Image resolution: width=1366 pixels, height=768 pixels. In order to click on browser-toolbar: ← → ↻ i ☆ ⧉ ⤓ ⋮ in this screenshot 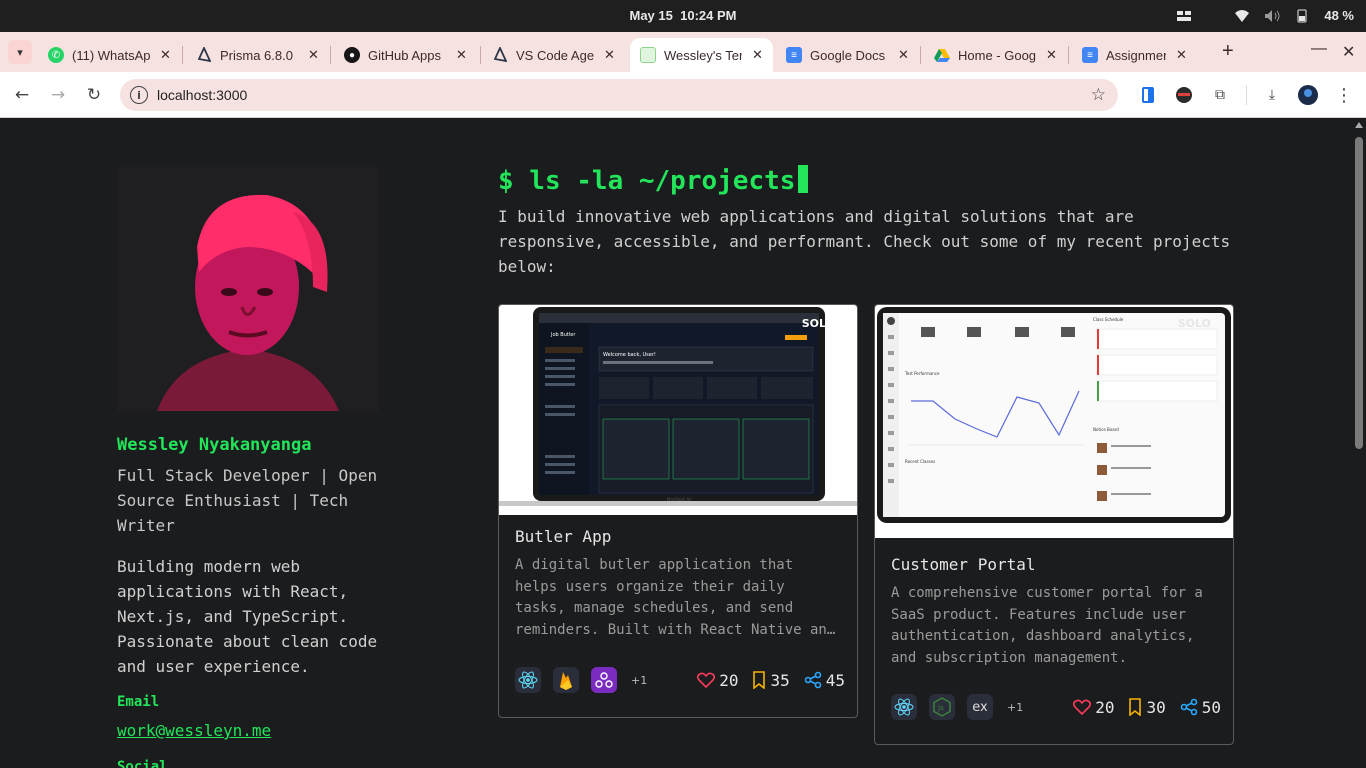, I will do `click(683, 95)`.